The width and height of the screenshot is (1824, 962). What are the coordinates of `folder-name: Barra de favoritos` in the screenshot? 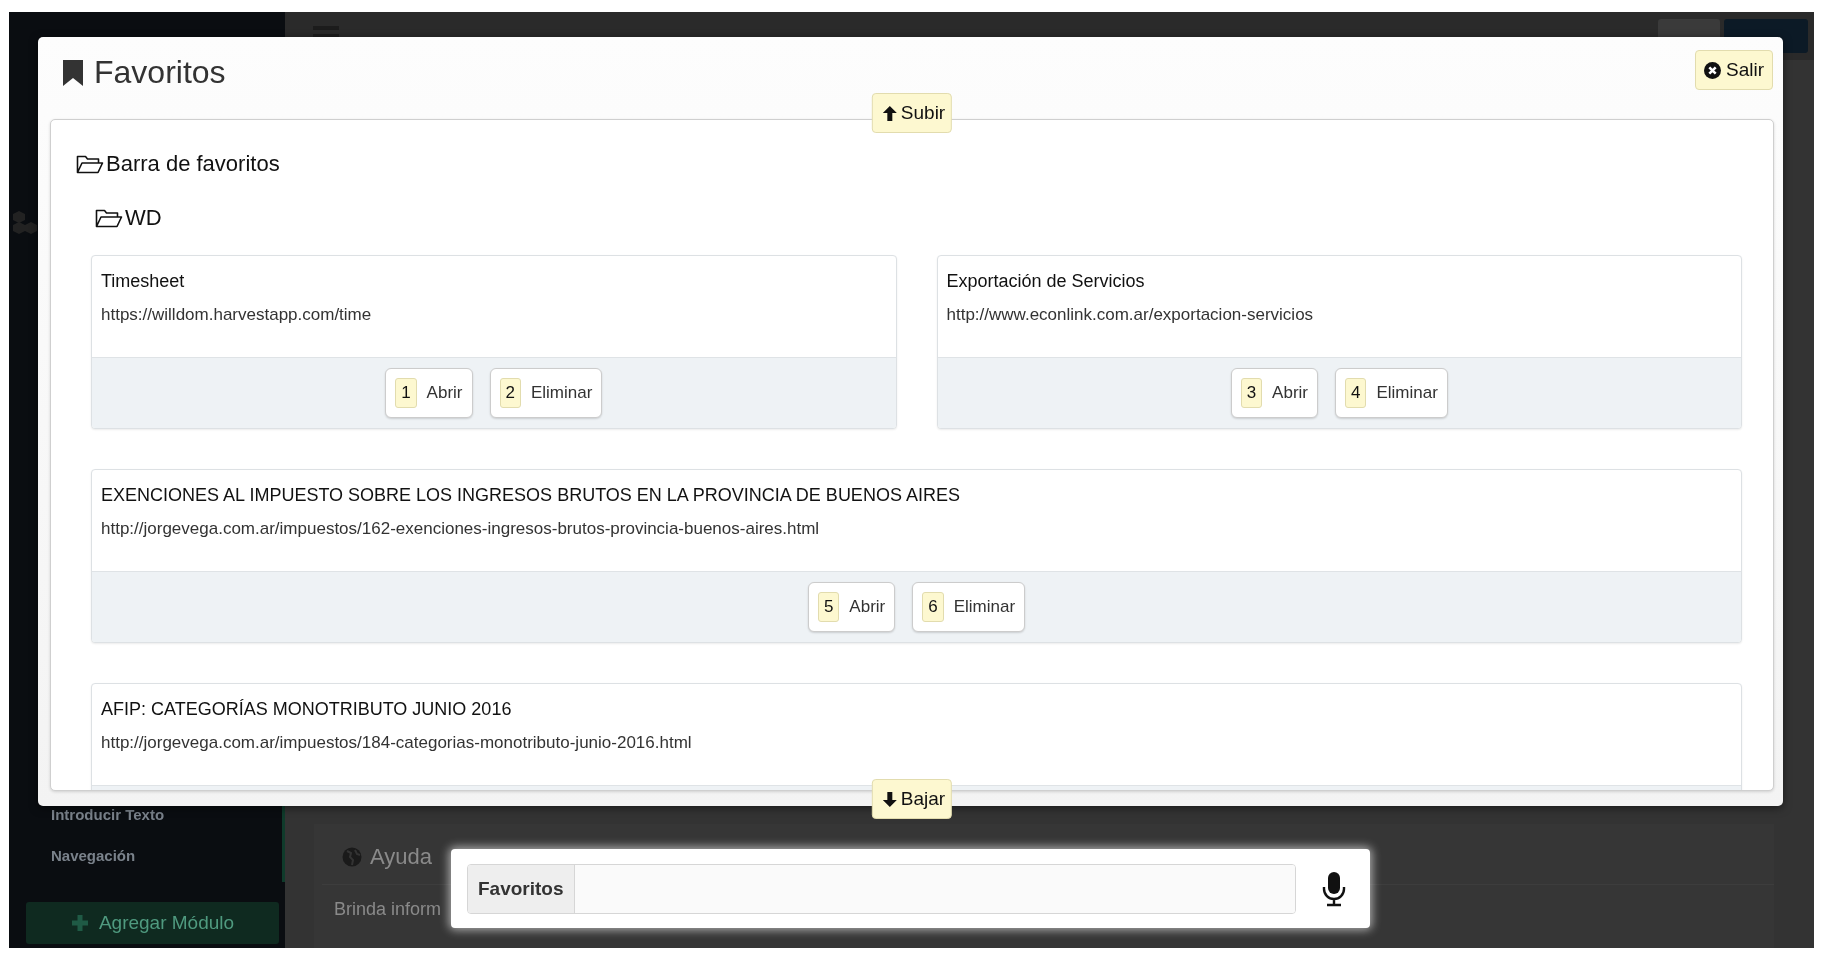 It's located at (193, 164).